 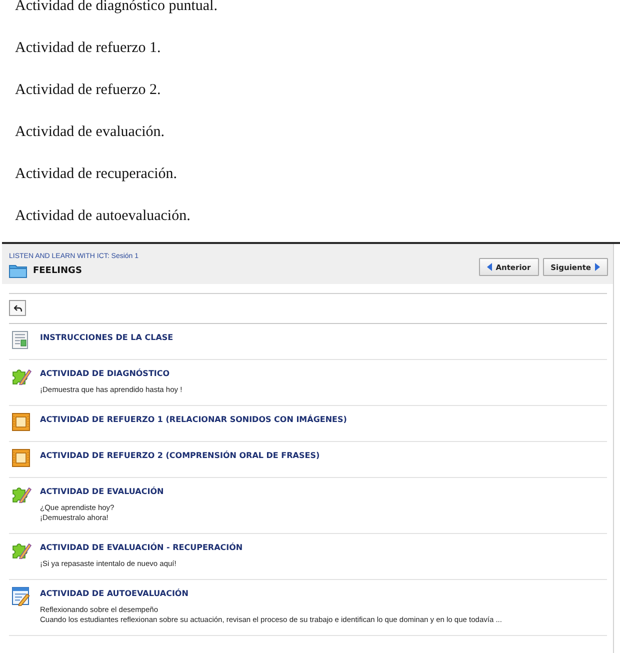 What do you see at coordinates (57, 271) in the screenshot?
I see `section-title: FEELINGS` at bounding box center [57, 271].